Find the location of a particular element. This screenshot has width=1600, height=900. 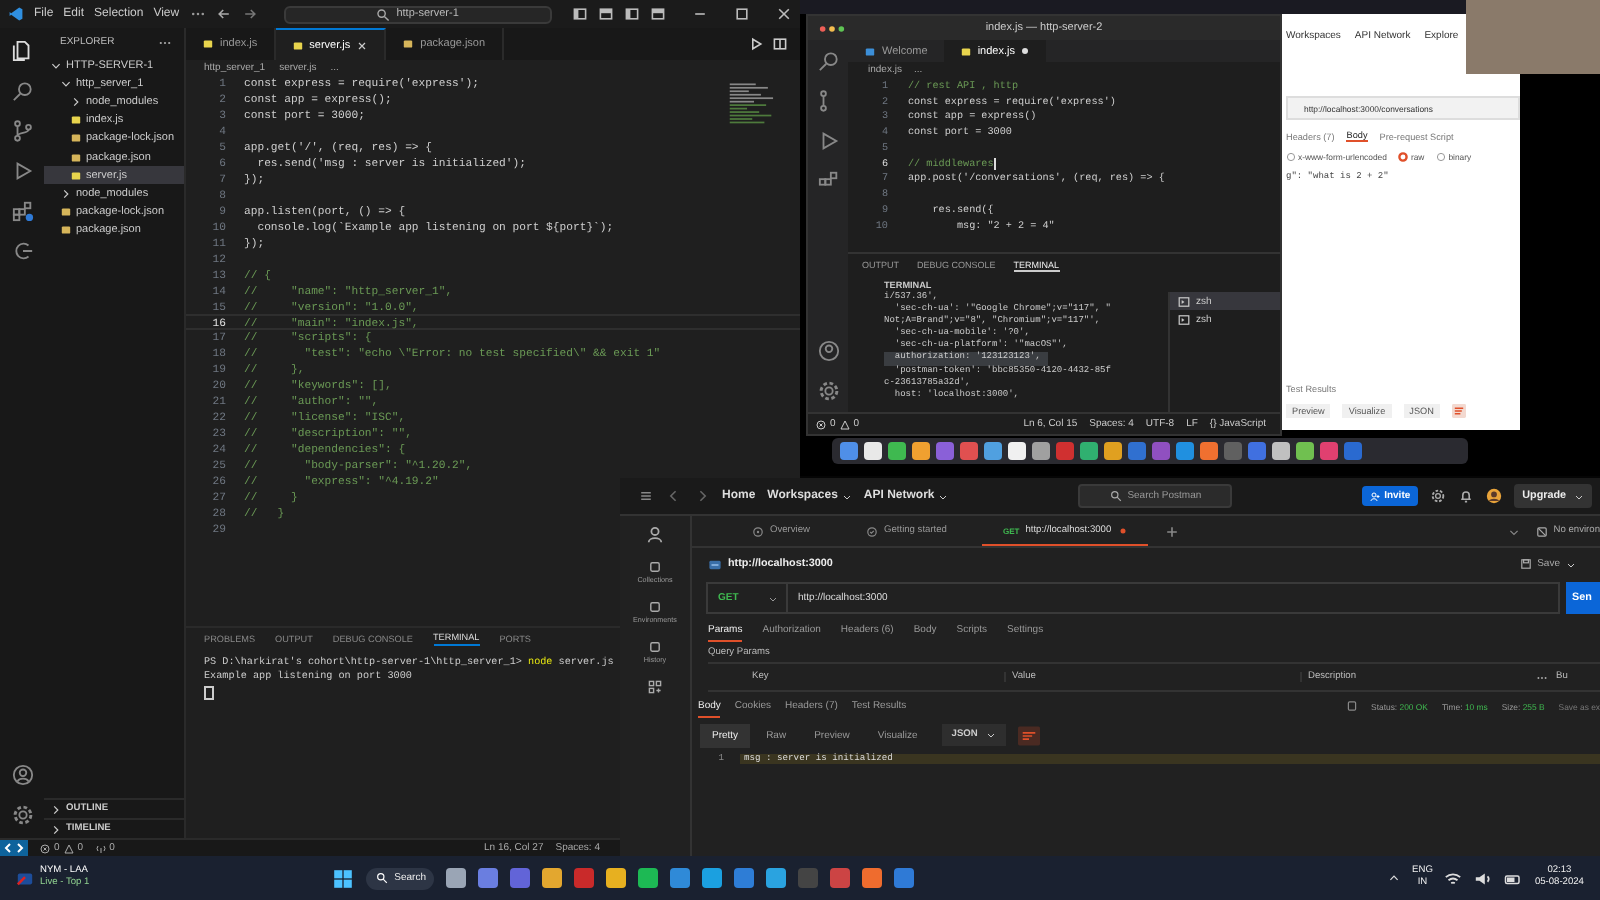

avatar-icon is located at coordinates (1494, 496).